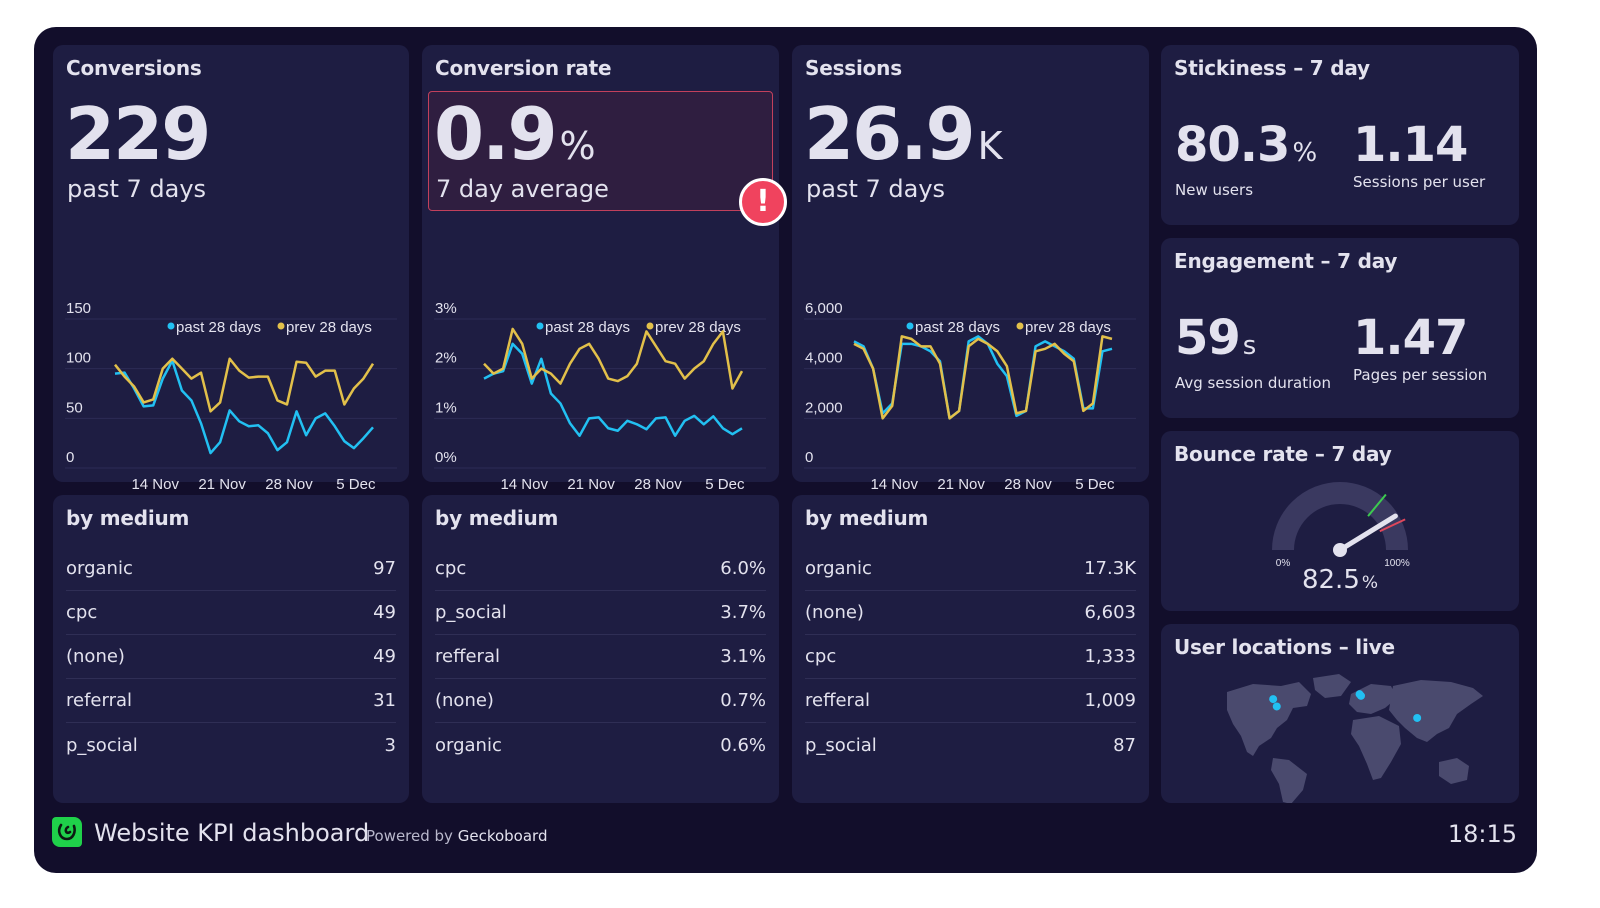  I want to click on table-row: (none) 6,603, so click(970, 613).